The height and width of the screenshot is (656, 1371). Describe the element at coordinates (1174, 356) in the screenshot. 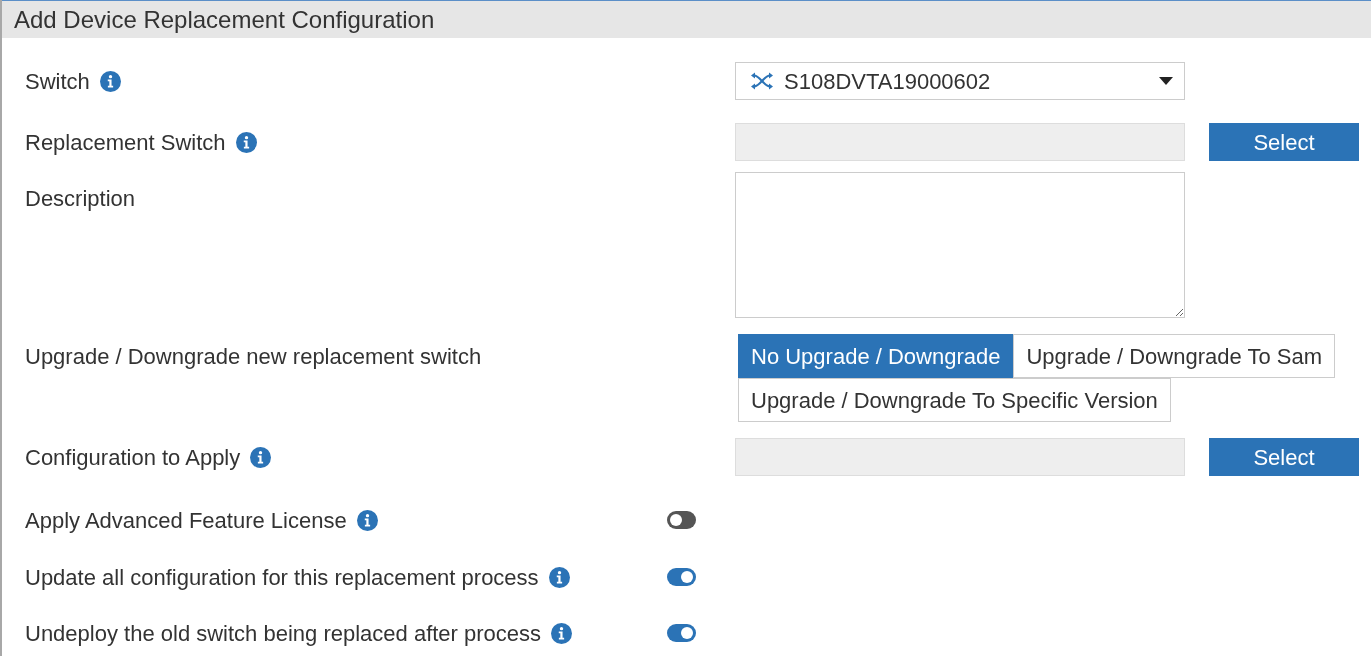

I see `option-button: Upgrade / Downgrade To Sam` at that location.